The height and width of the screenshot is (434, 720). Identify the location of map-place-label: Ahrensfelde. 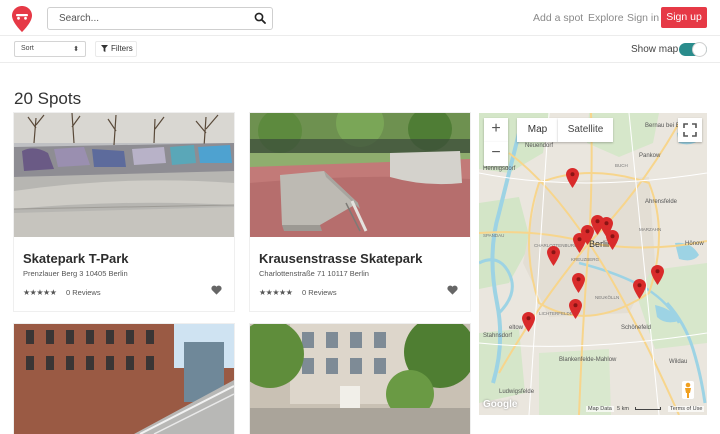
(661, 202).